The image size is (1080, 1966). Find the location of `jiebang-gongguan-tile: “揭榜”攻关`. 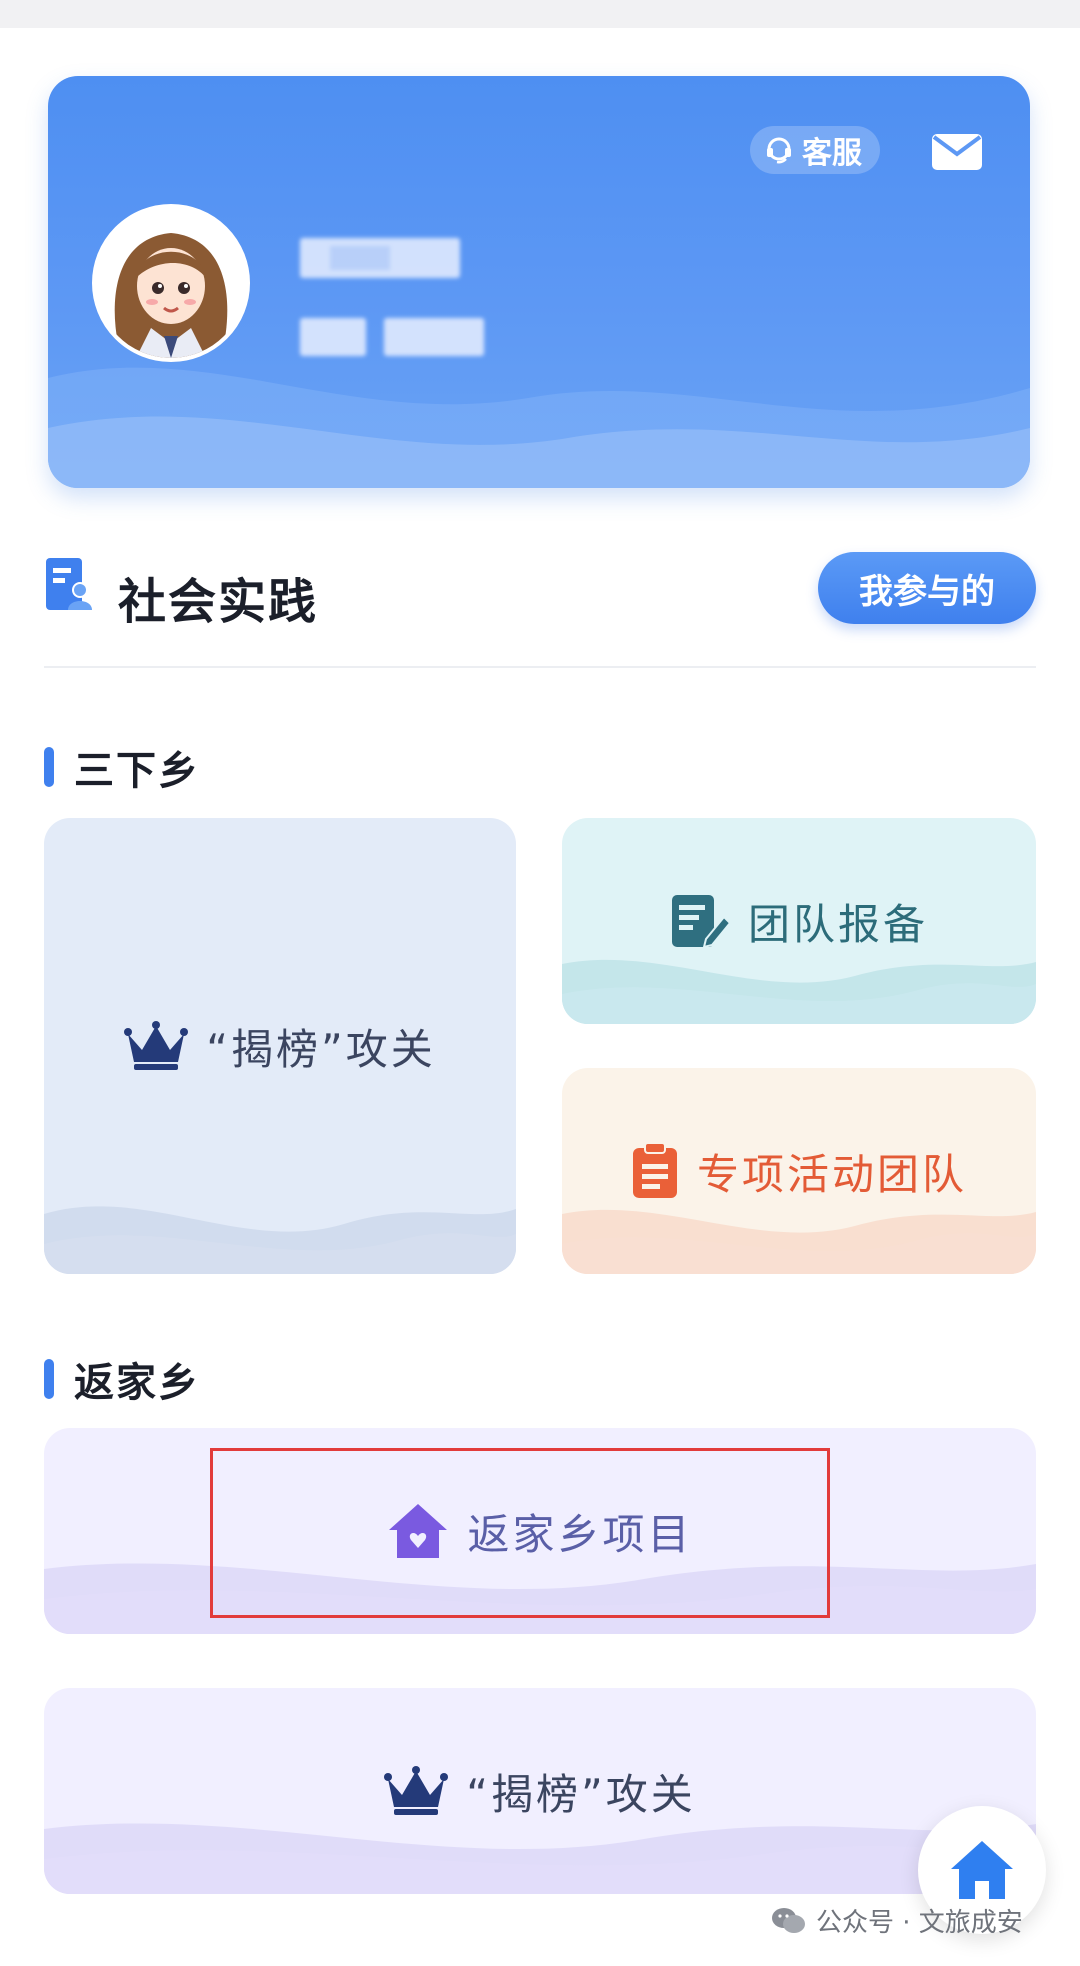

jiebang-gongguan-tile: “揭榜”攻关 is located at coordinates (280, 1046).